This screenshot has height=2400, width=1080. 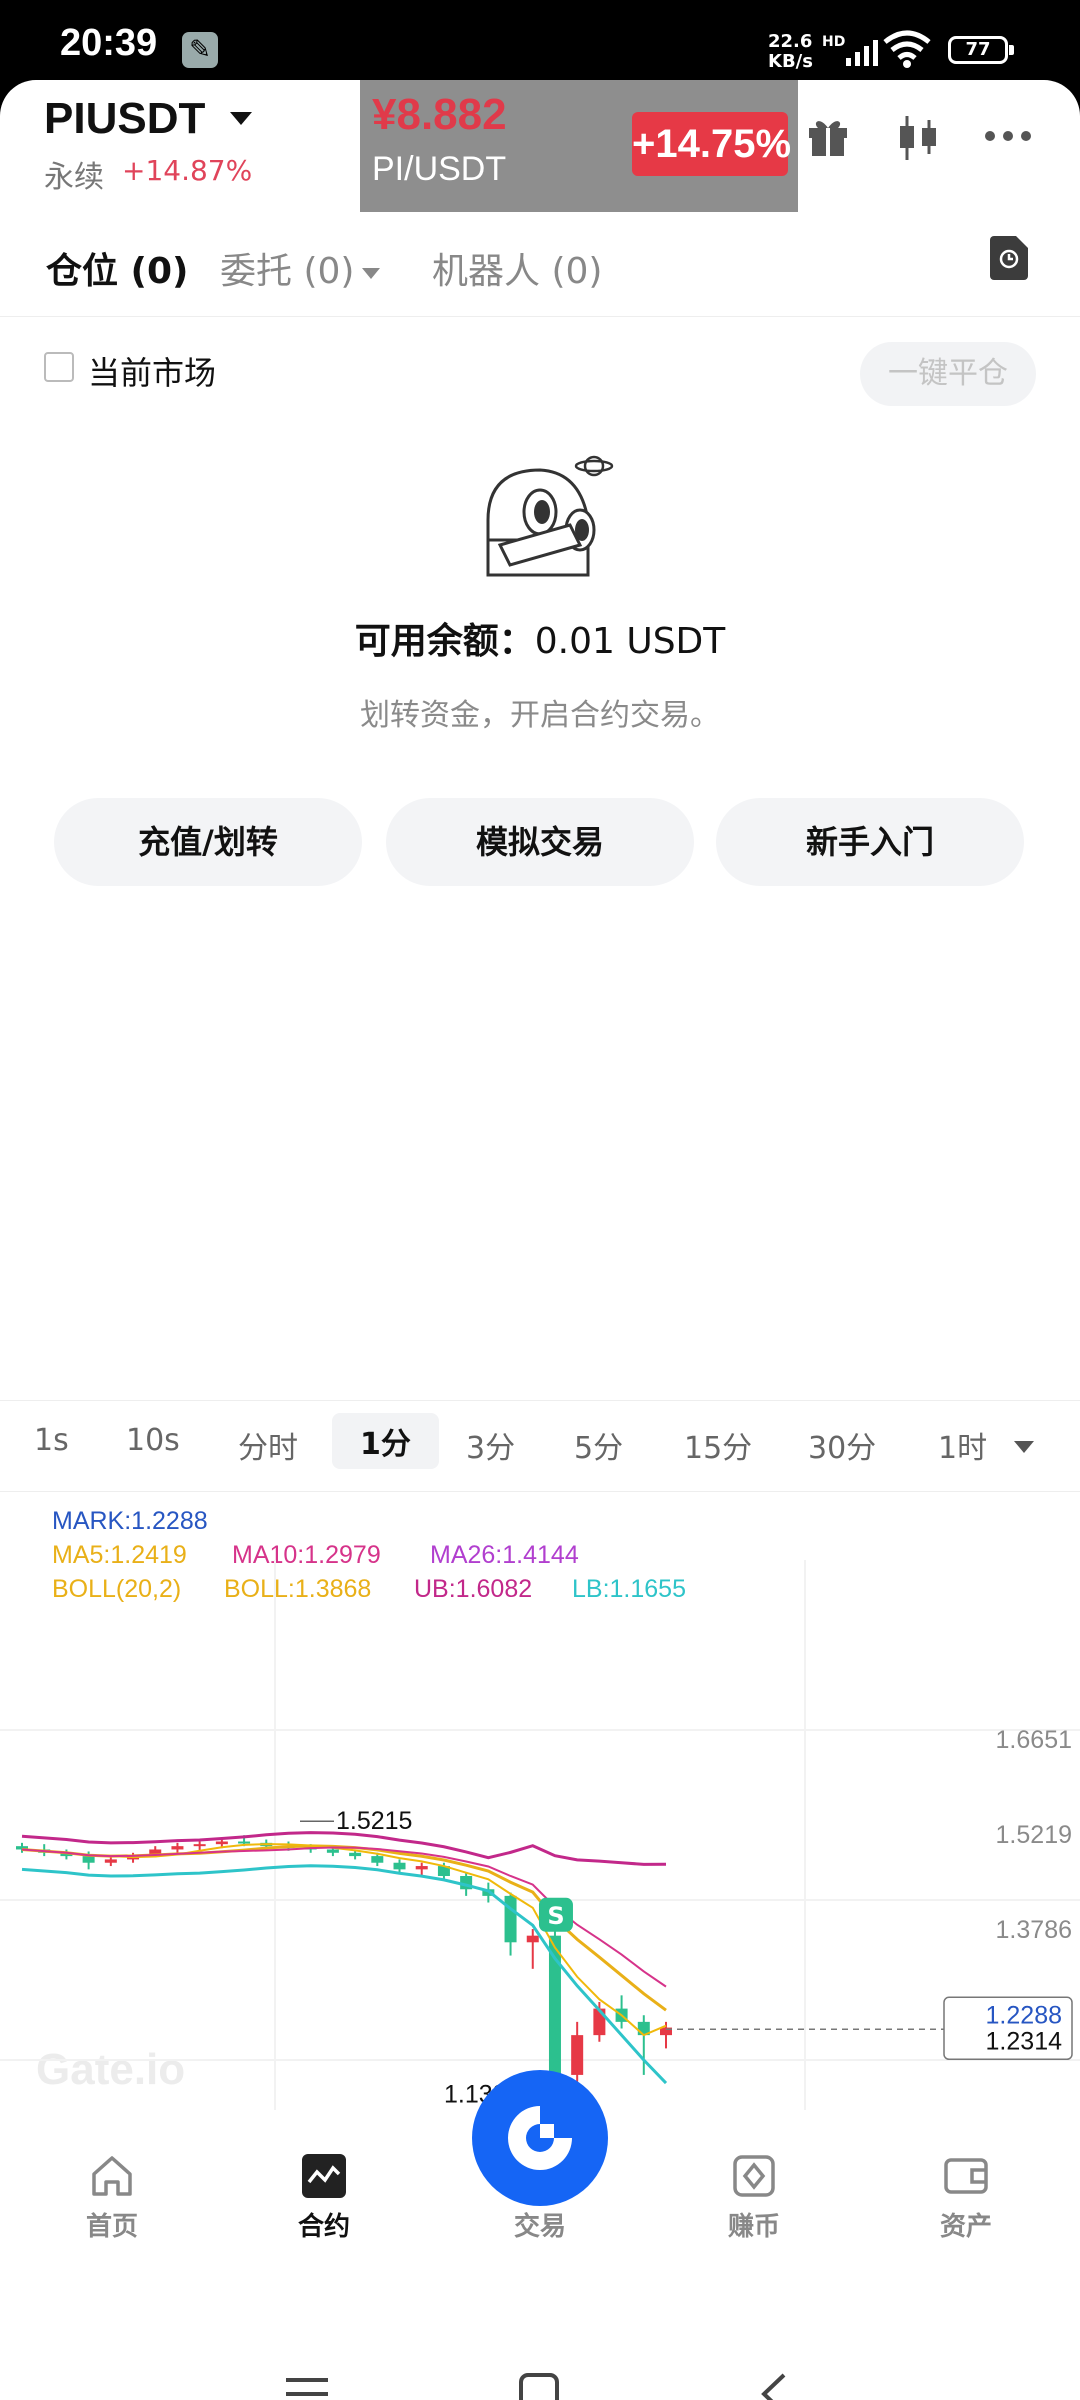 What do you see at coordinates (834, 42) in the screenshot?
I see `hd-badge: HD` at bounding box center [834, 42].